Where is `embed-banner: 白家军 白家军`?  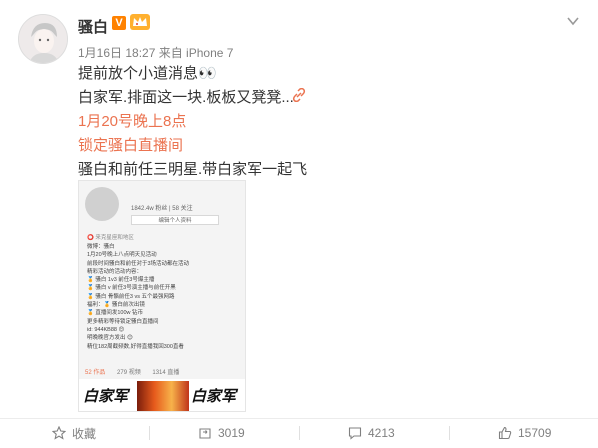 embed-banner: 白家军 白家军 is located at coordinates (162, 395).